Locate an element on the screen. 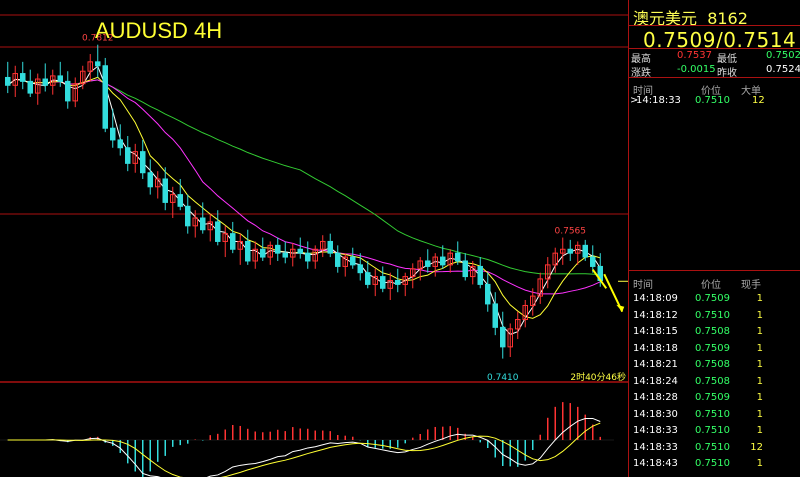  stat-value: 0.7524 is located at coordinates (783, 69).